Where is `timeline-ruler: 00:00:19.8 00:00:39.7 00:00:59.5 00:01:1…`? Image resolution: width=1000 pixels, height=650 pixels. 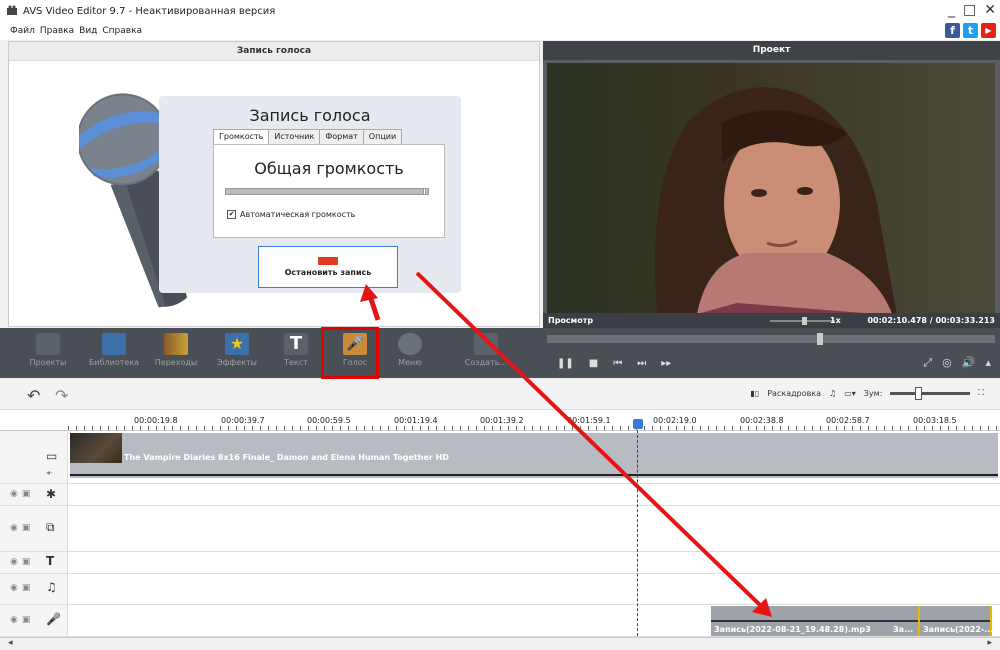 timeline-ruler: 00:00:19.8 00:00:39.7 00:00:59.5 00:01:1… is located at coordinates (500, 420).